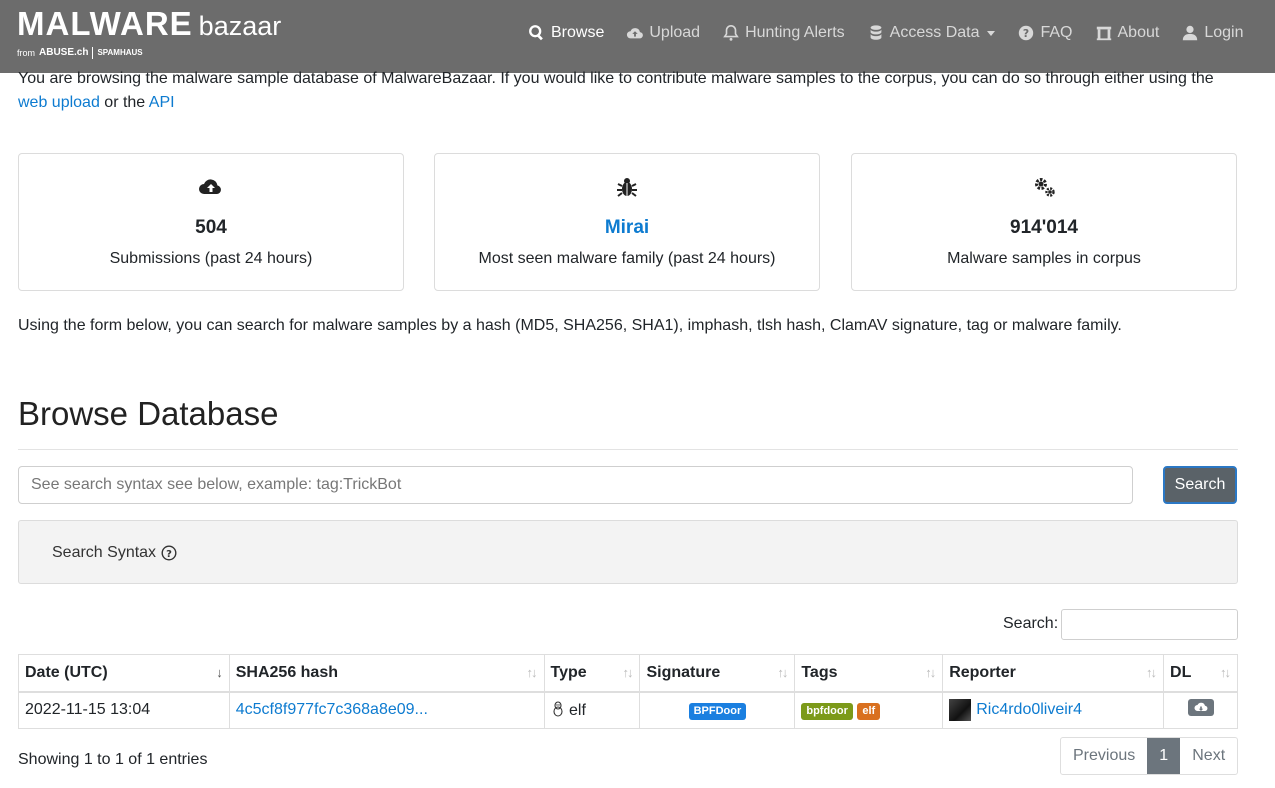 This screenshot has width=1275, height=788. What do you see at coordinates (575, 485) in the screenshot?
I see `search-input` at bounding box center [575, 485].